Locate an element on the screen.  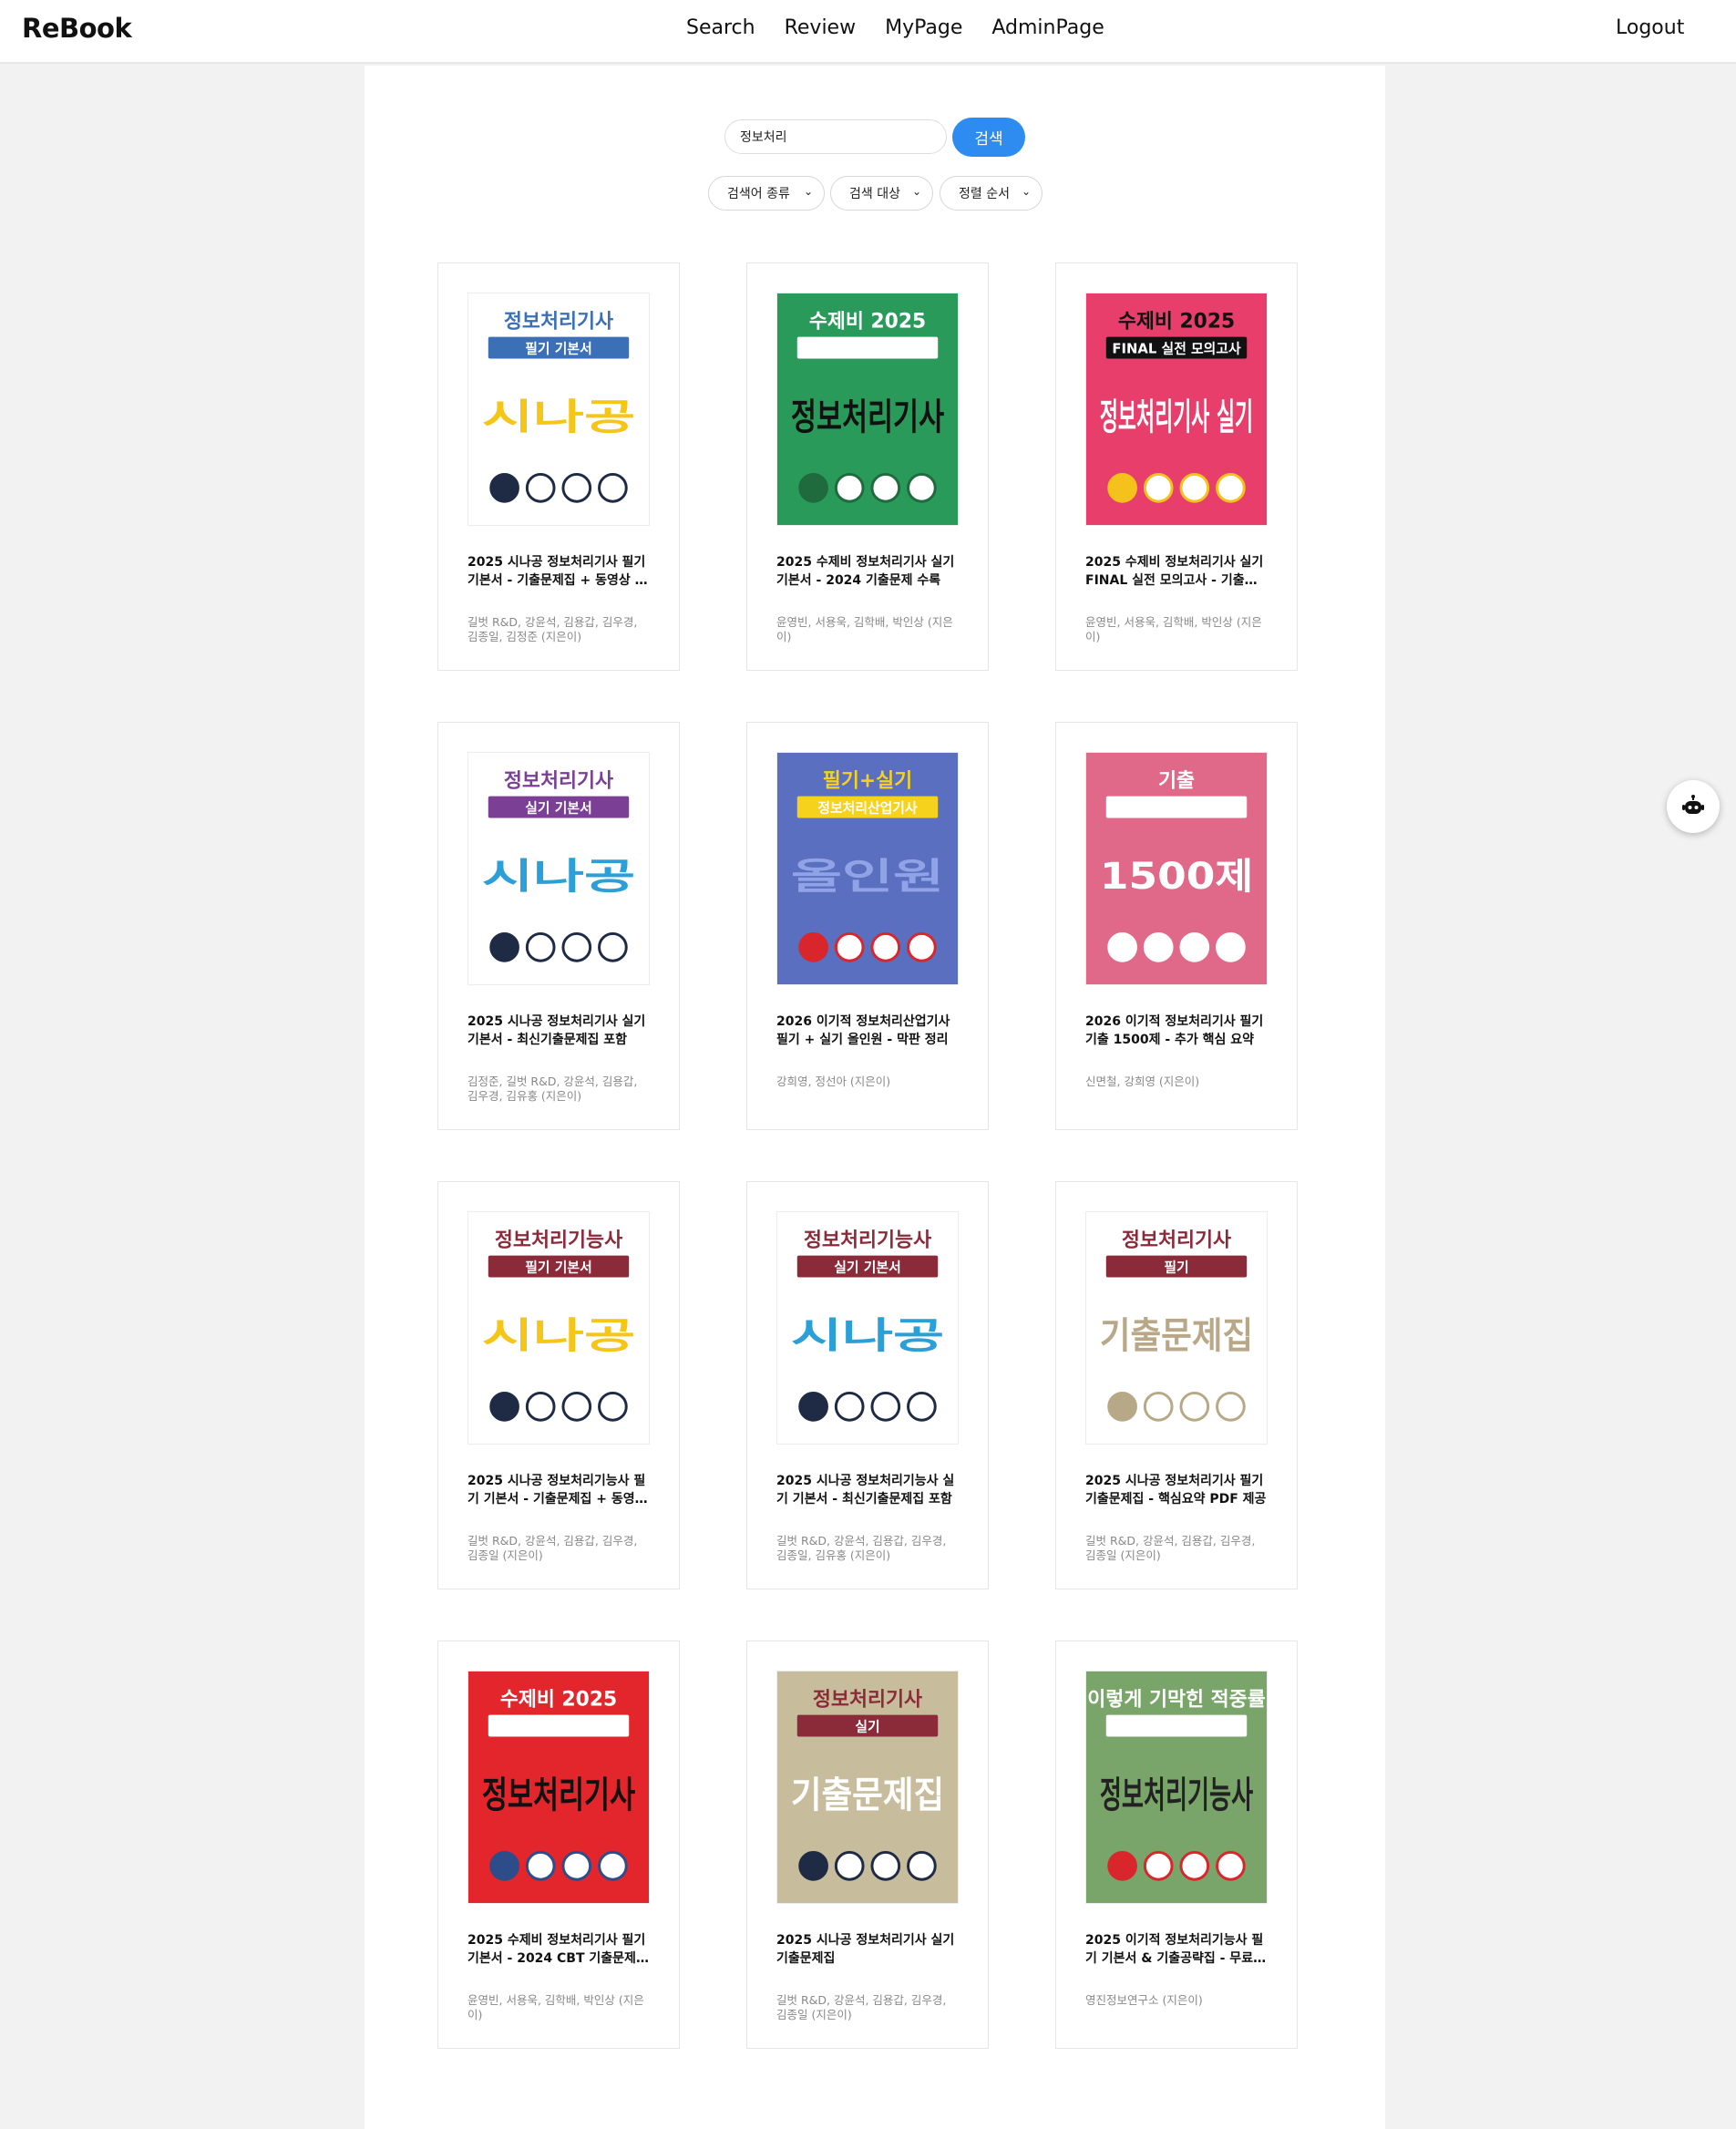
book-cover-image: 수제비 2025 필기 기본서 정보처리기사 is located at coordinates (558, 1787).